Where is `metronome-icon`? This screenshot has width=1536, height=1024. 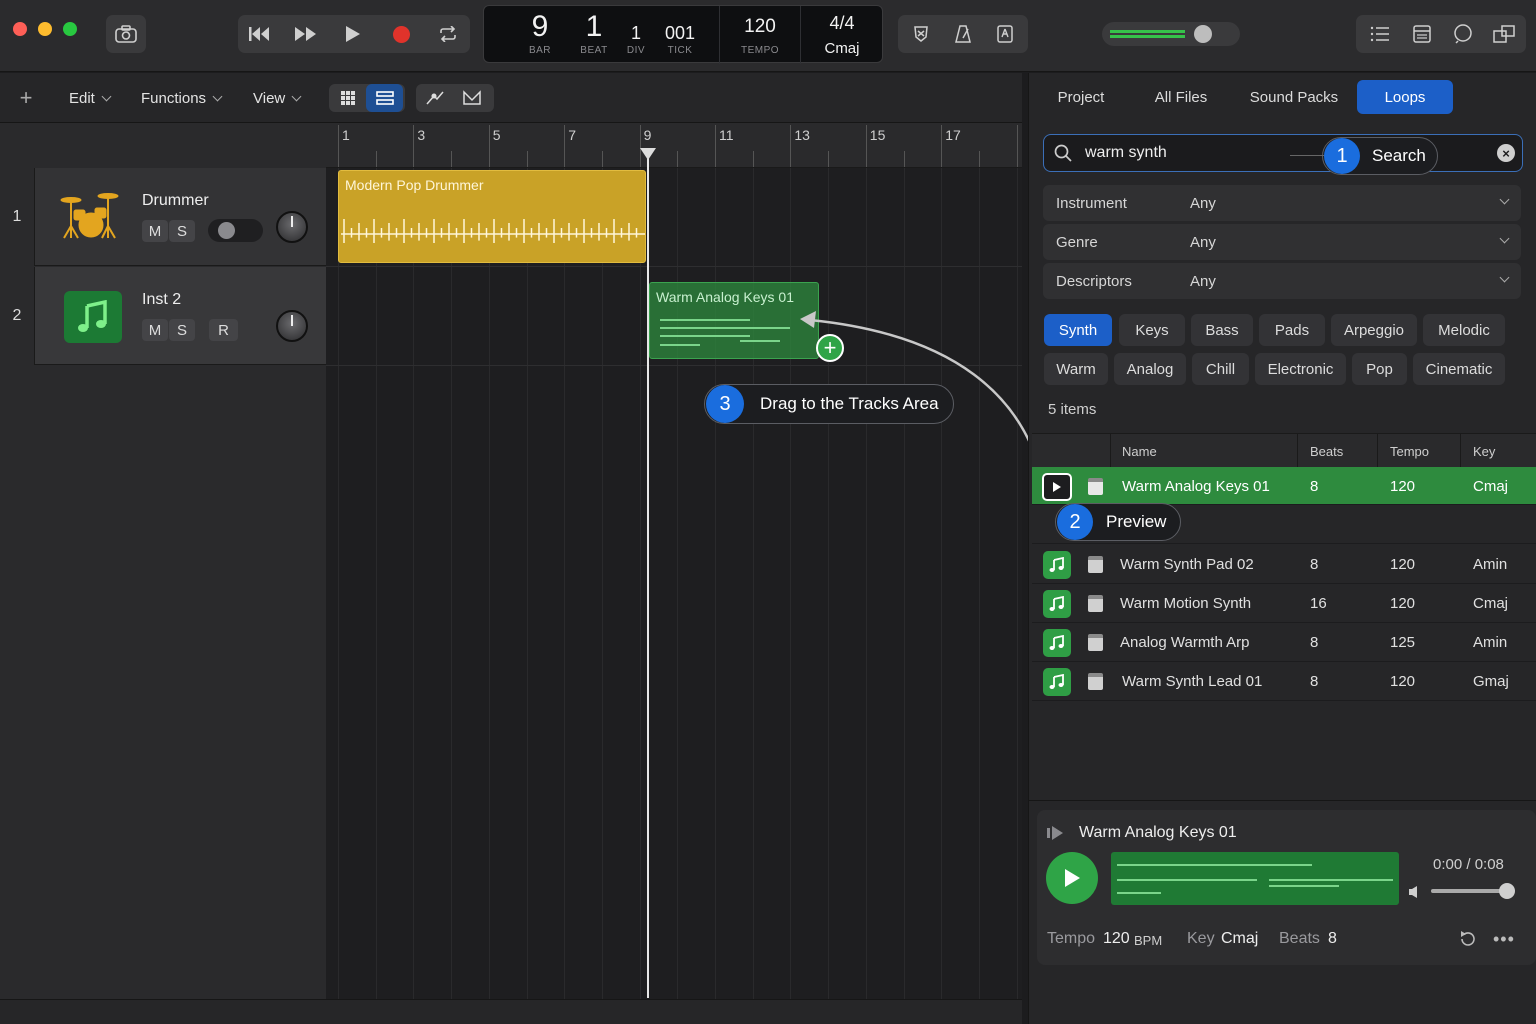
metronome-icon is located at coordinates (963, 34).